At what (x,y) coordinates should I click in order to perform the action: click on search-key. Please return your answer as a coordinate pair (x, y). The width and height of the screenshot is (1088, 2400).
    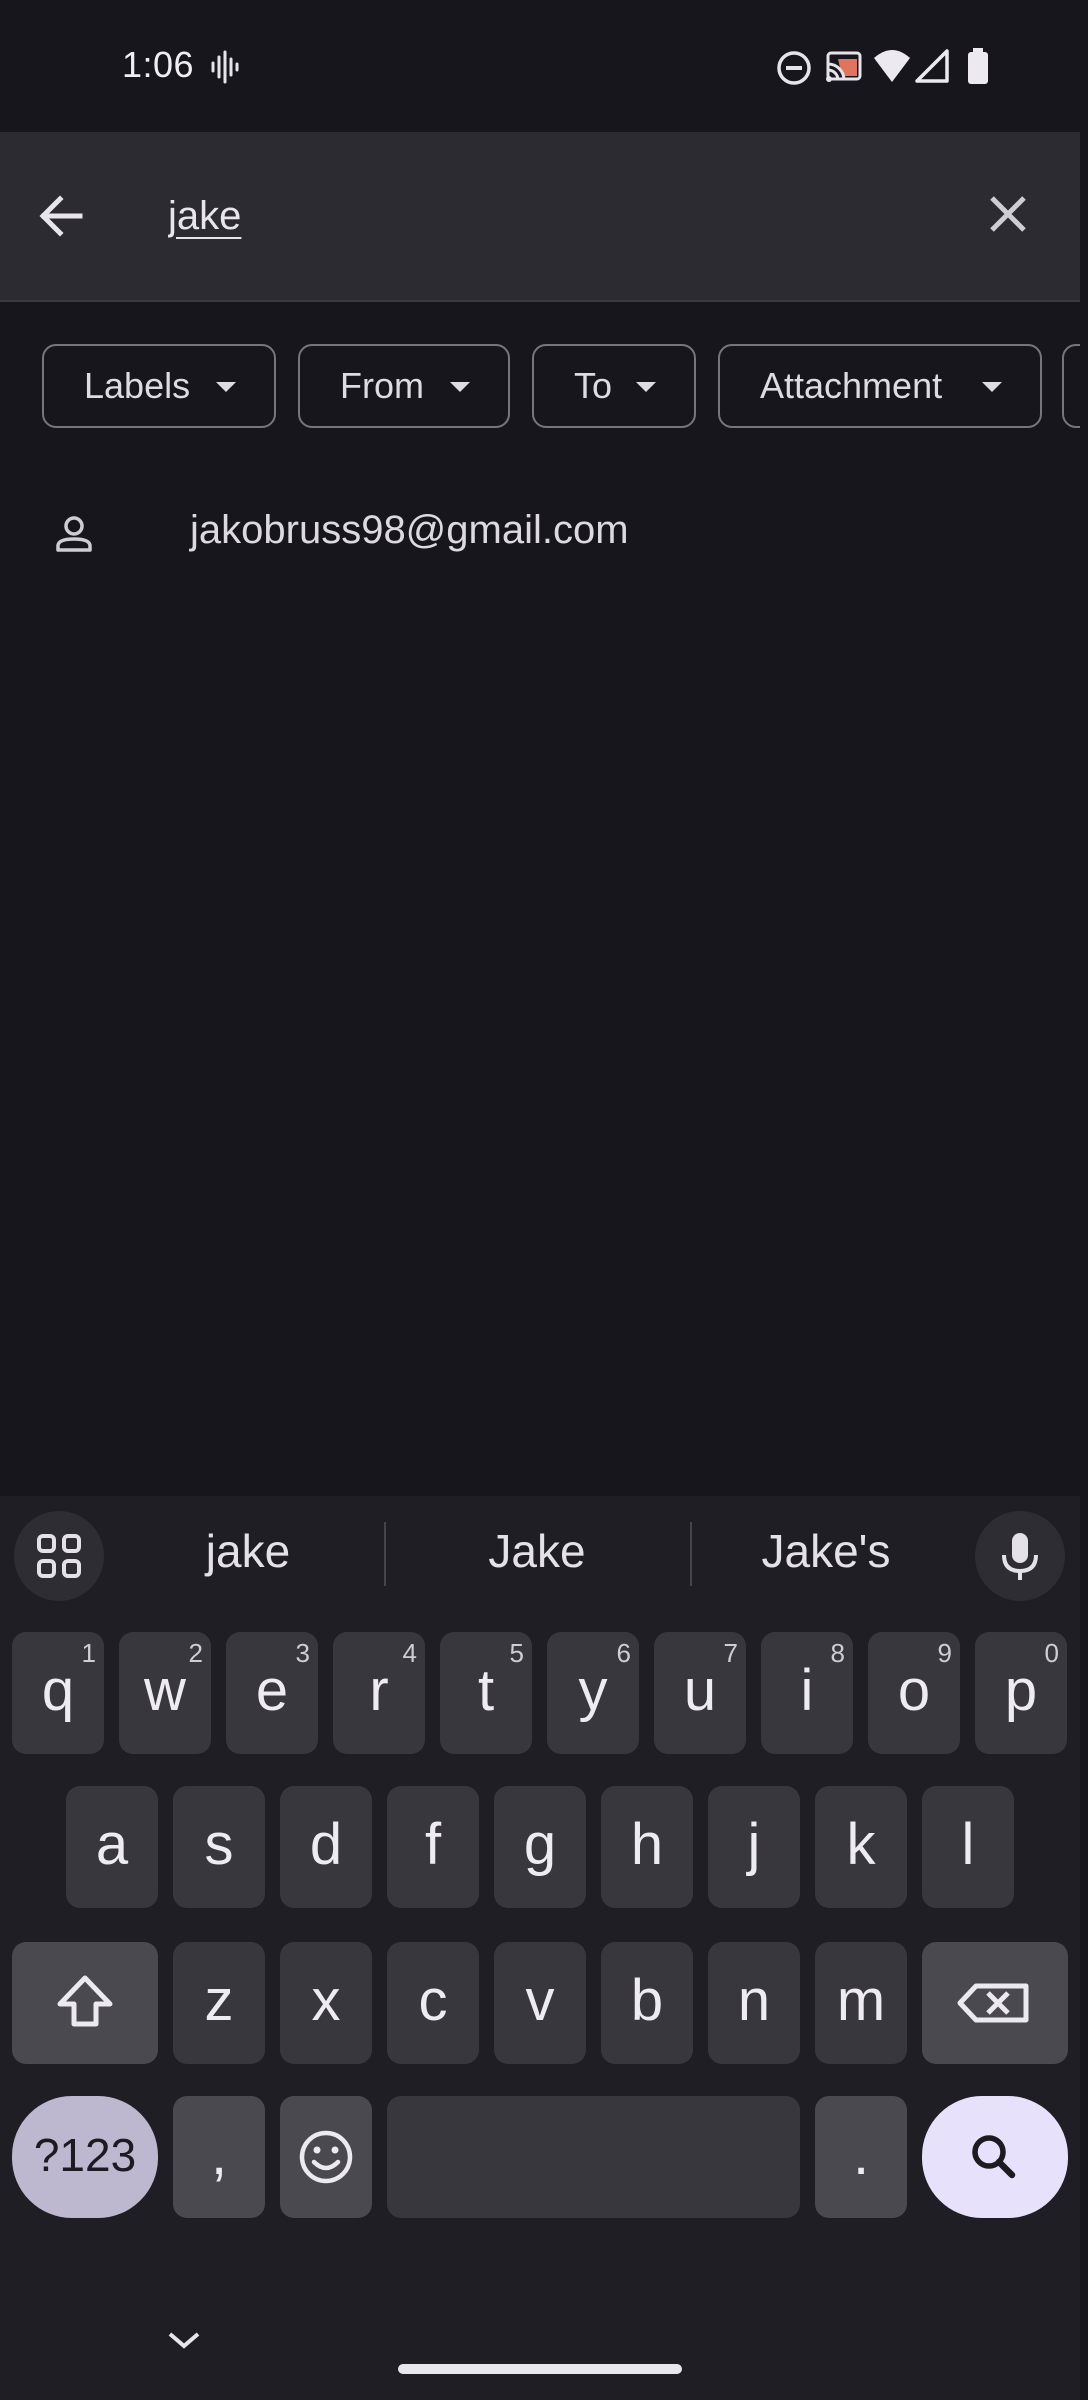
    Looking at the image, I should click on (995, 2157).